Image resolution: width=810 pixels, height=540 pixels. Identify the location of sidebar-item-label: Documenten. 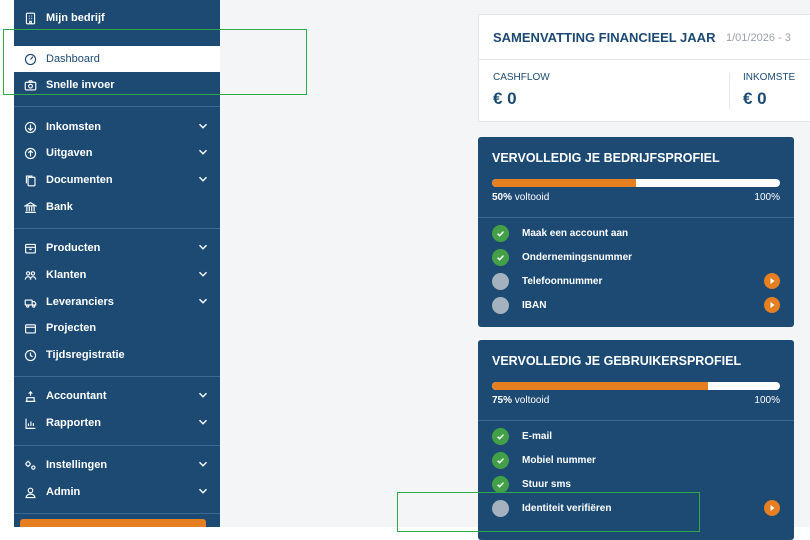
(79, 180).